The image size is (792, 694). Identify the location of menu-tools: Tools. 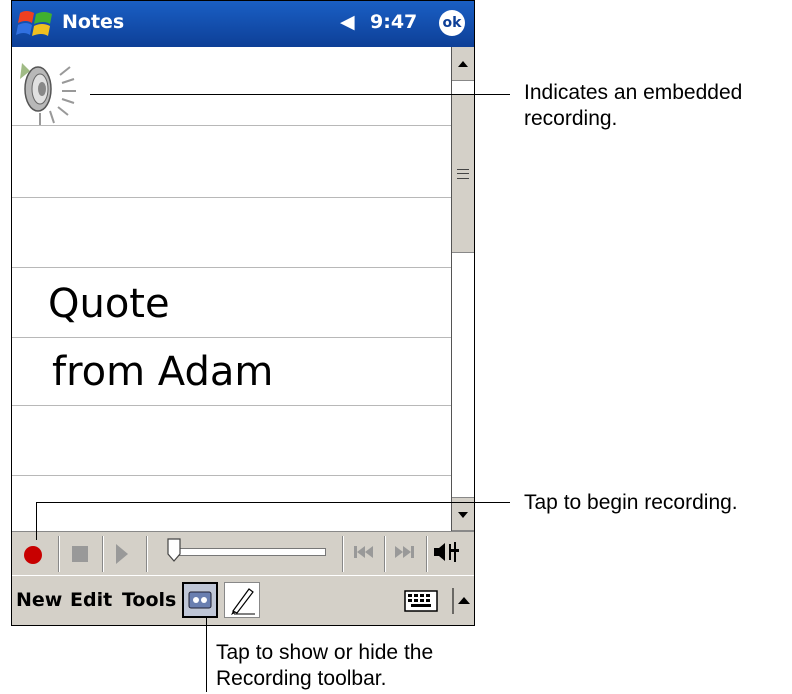
(149, 600).